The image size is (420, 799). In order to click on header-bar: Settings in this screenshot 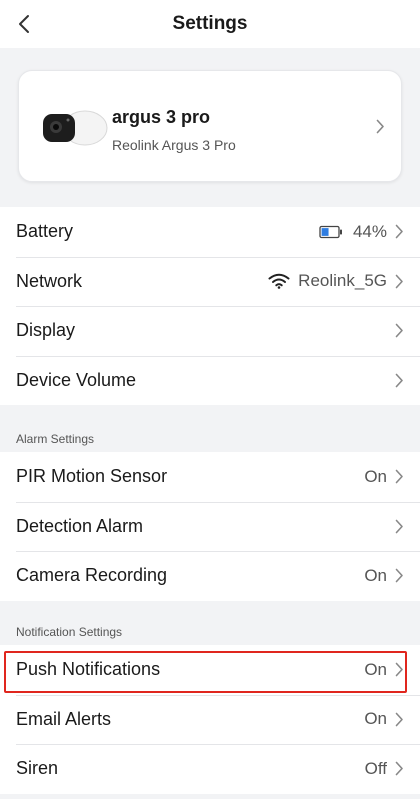, I will do `click(210, 24)`.